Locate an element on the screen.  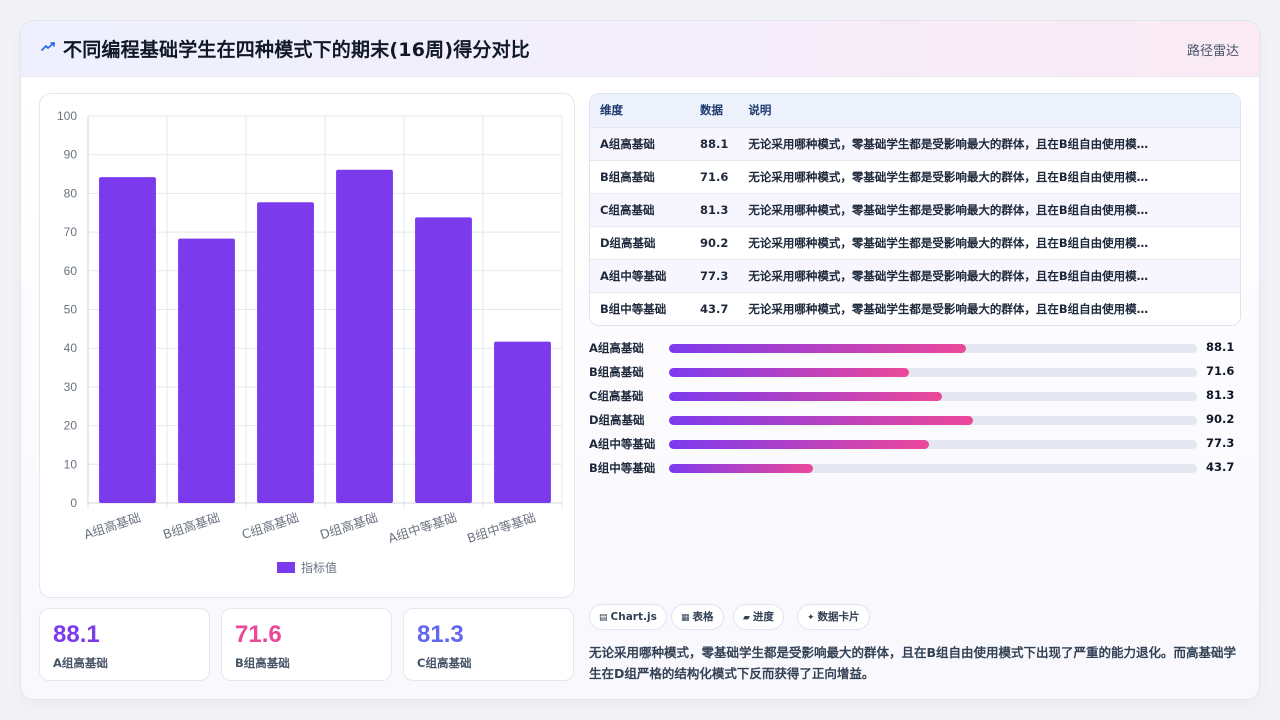
progress-row: A组高基础 88.1 is located at coordinates (919, 349).